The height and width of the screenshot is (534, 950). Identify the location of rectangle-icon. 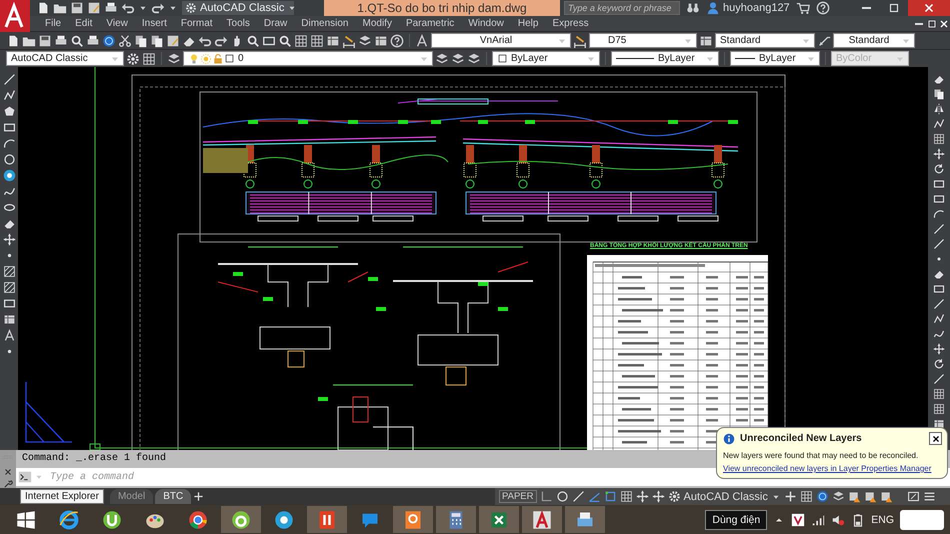
(9, 127).